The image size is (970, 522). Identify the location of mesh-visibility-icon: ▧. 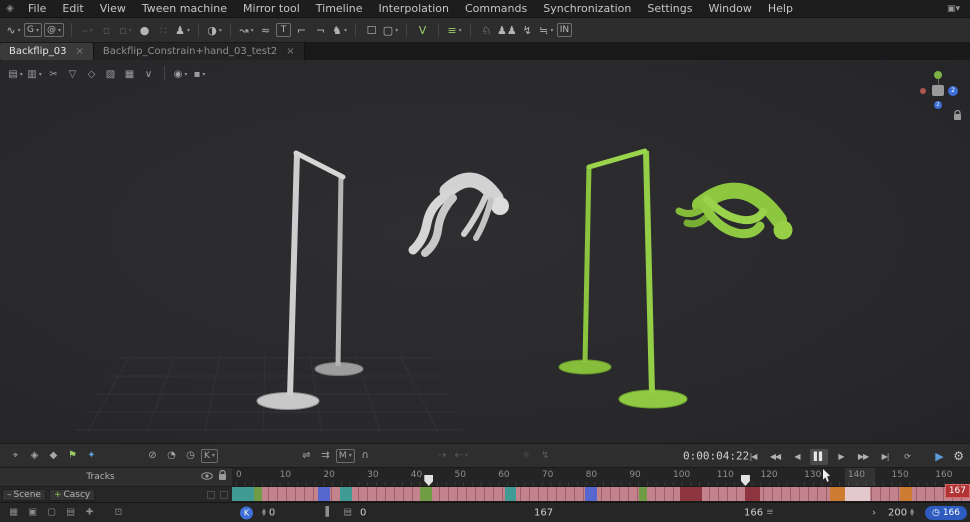
(110, 74).